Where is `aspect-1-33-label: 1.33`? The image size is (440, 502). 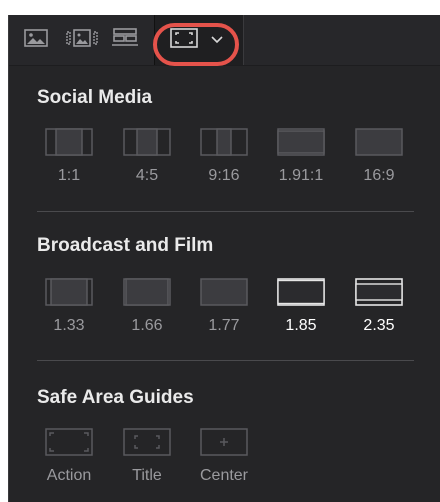
aspect-1-33-label: 1.33 is located at coordinates (69, 325).